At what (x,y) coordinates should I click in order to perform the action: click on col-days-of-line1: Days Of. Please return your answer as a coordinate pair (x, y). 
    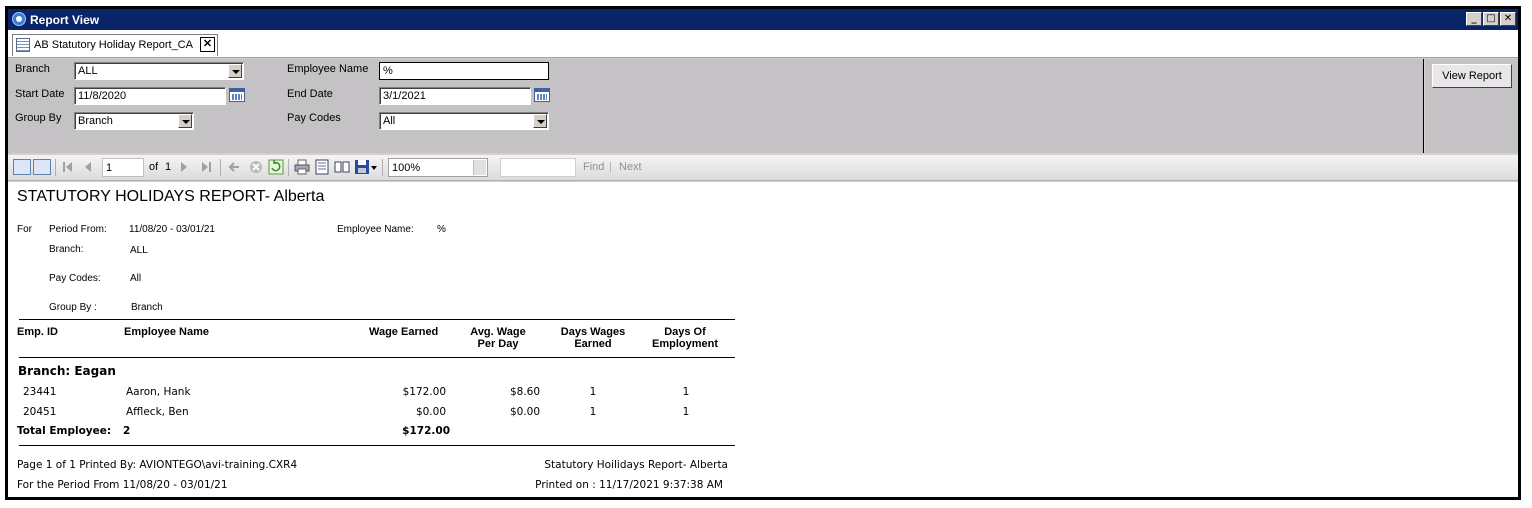
    Looking at the image, I should click on (685, 332).